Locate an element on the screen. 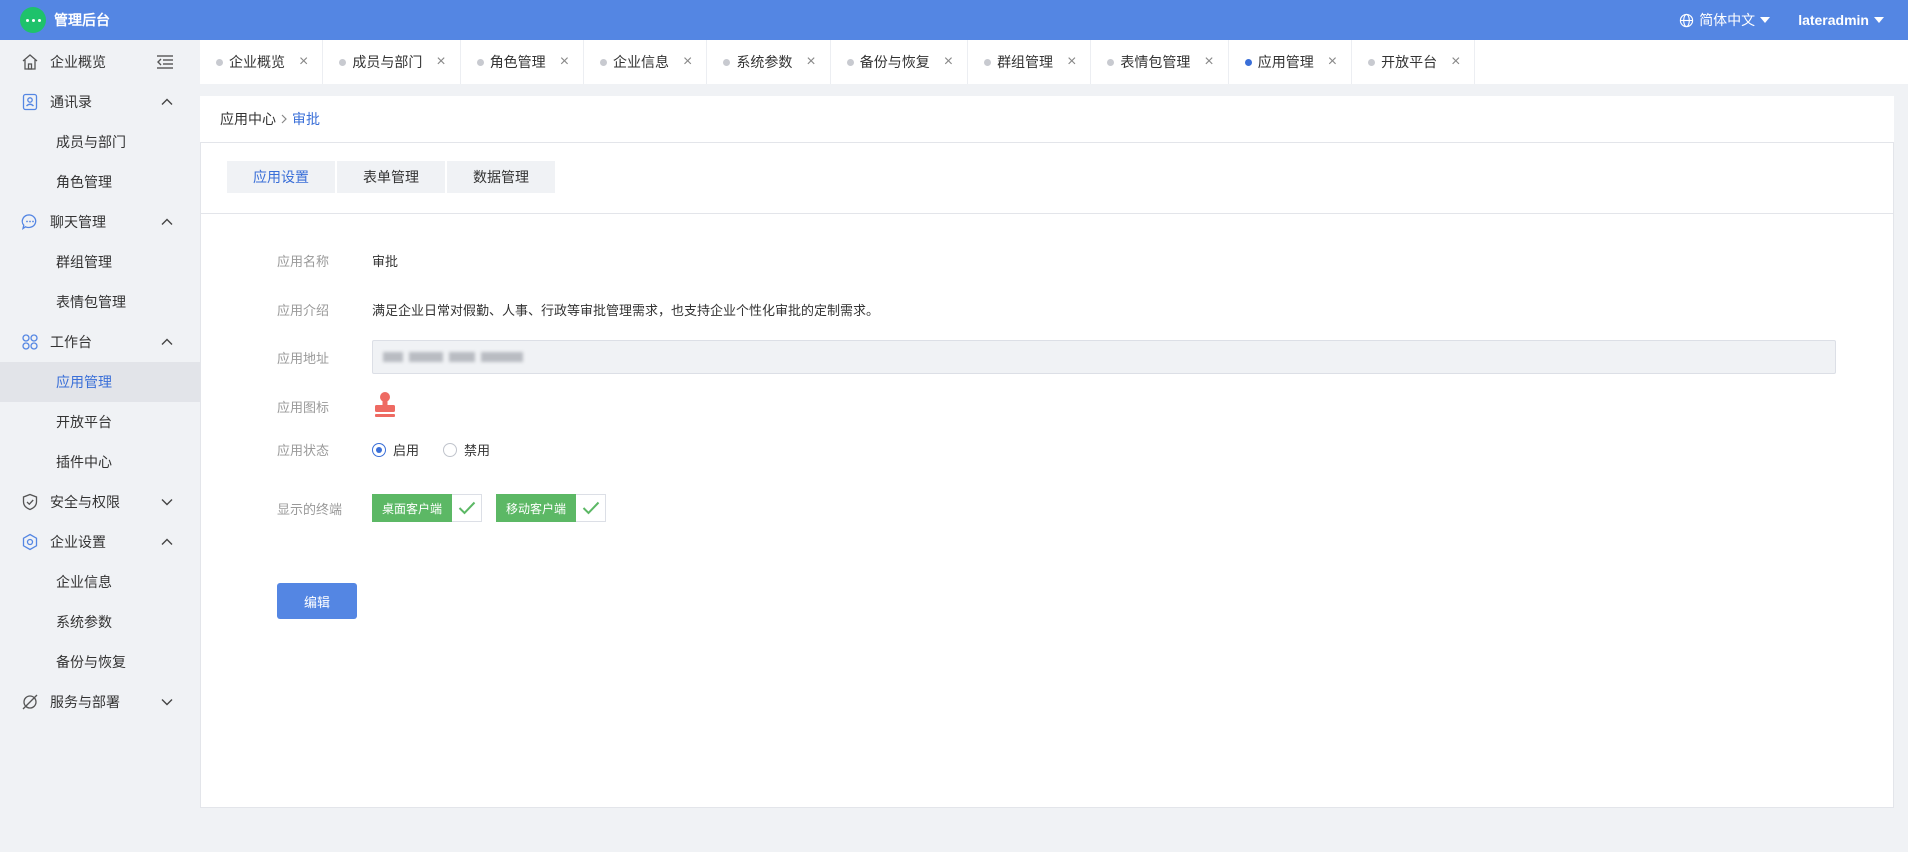  subtab-form-management: 表单管理 is located at coordinates (391, 177).